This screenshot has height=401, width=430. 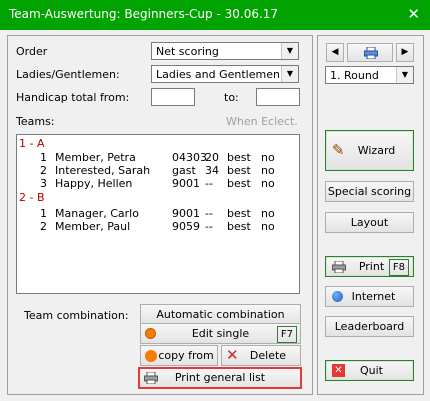 I want to click on next-round-button: ▶, so click(x=405, y=52).